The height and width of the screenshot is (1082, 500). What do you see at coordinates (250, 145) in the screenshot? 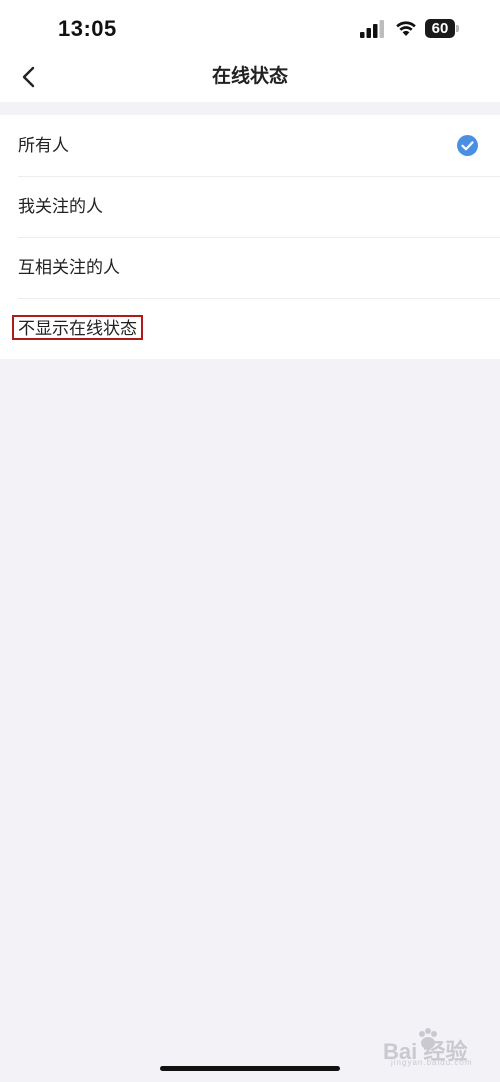
I see `option-everyone: 所有人` at bounding box center [250, 145].